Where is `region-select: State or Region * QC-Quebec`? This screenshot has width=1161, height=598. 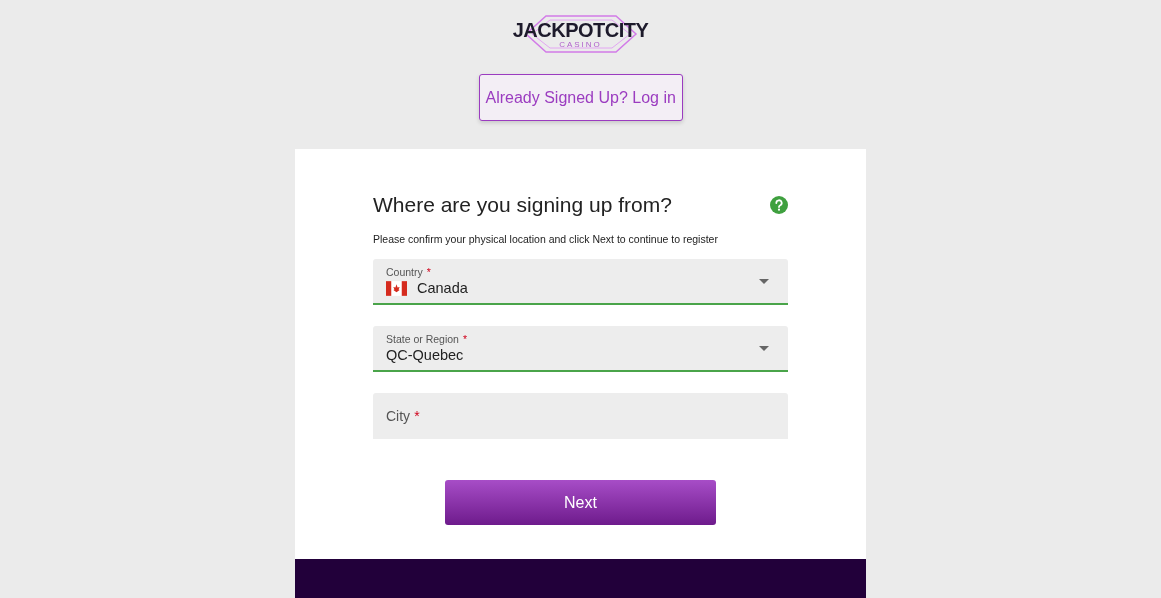
region-select: State or Region * QC-Quebec is located at coordinates (580, 349).